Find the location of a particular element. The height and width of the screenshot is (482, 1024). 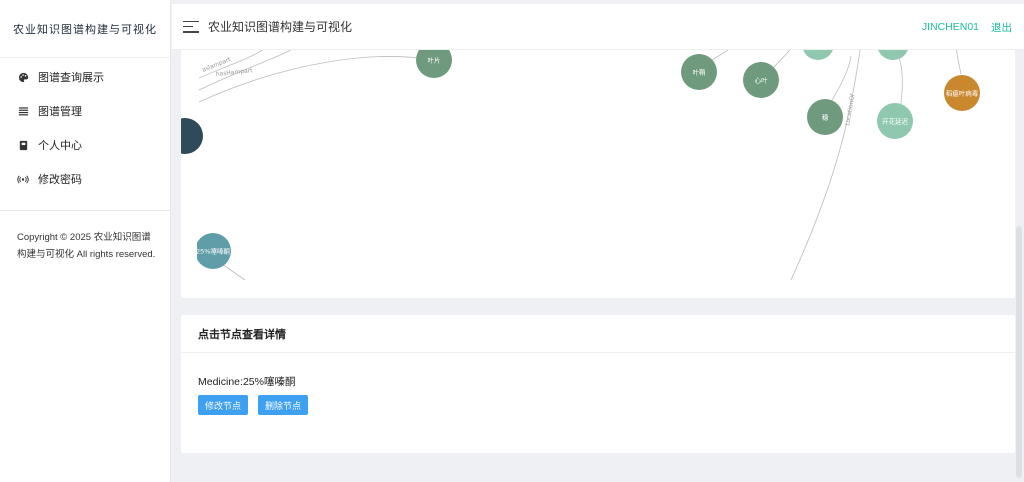

brand-logo: 农业知识图谱构建与可视化 is located at coordinates (85, 29).